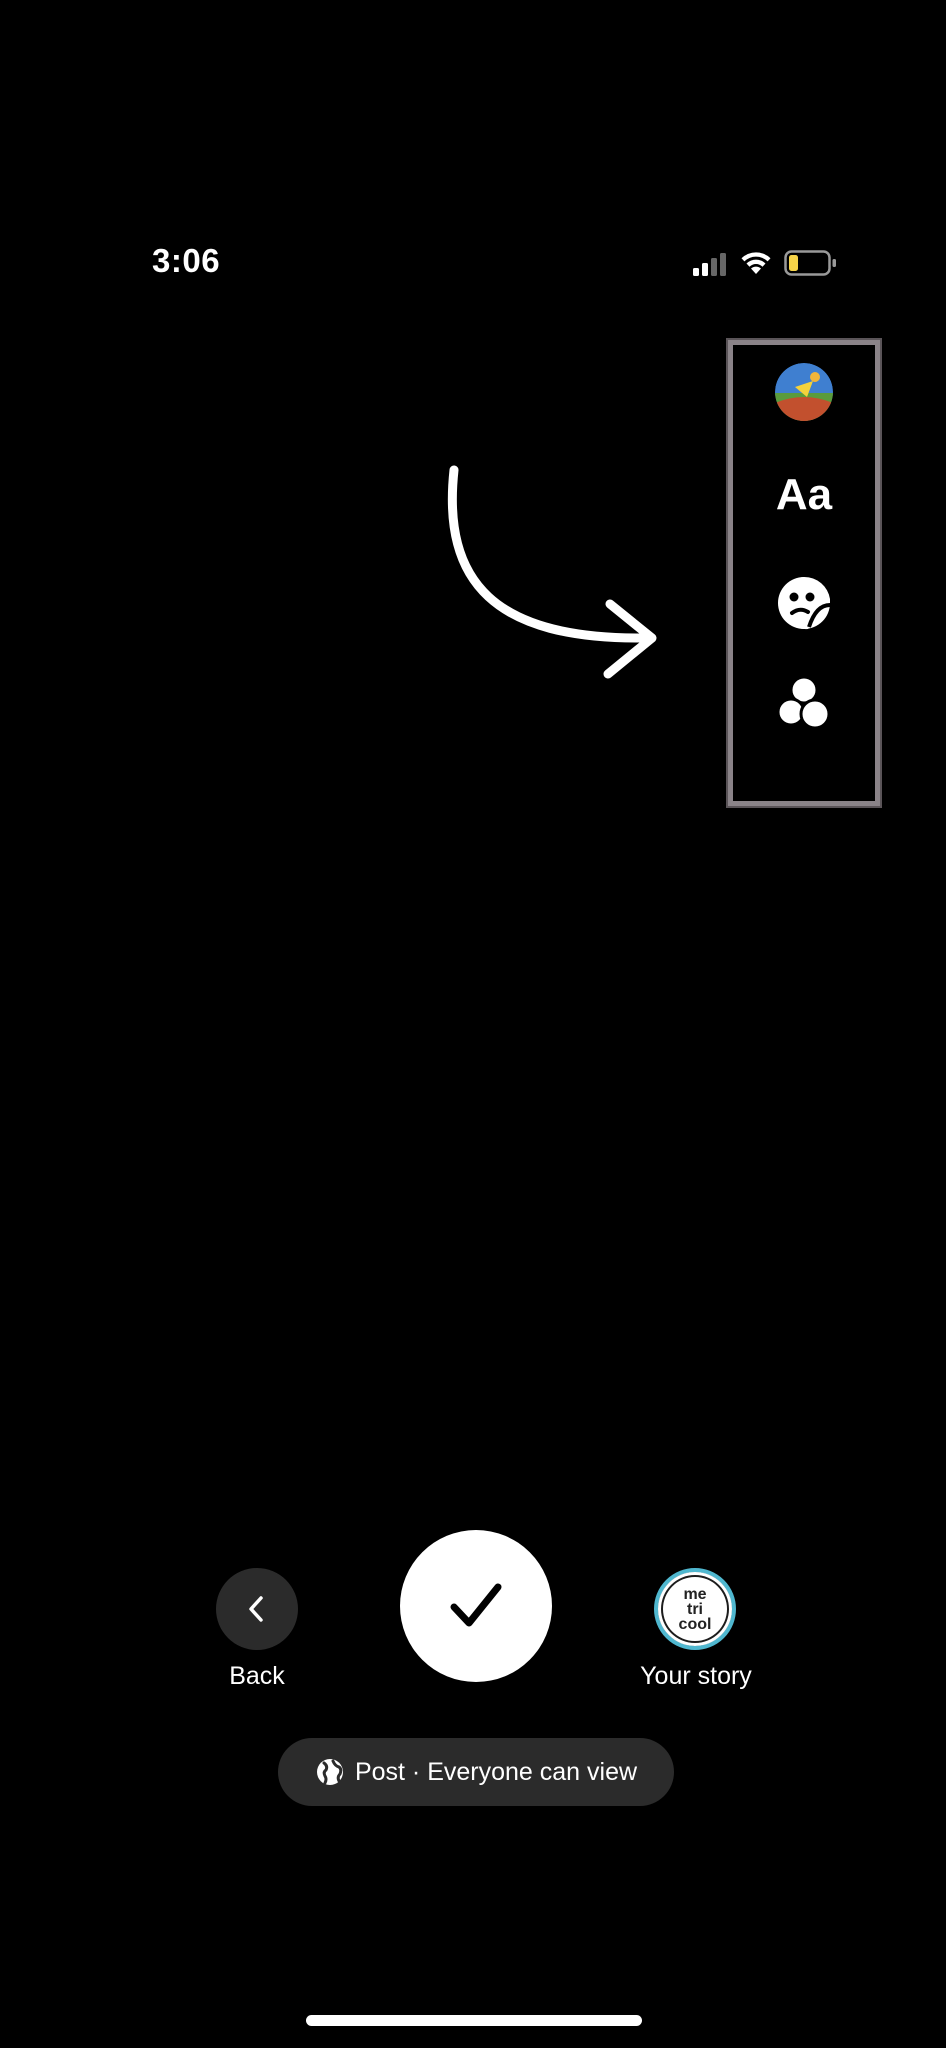  Describe the element at coordinates (804, 495) in the screenshot. I see `tool-text-button: Aa` at that location.